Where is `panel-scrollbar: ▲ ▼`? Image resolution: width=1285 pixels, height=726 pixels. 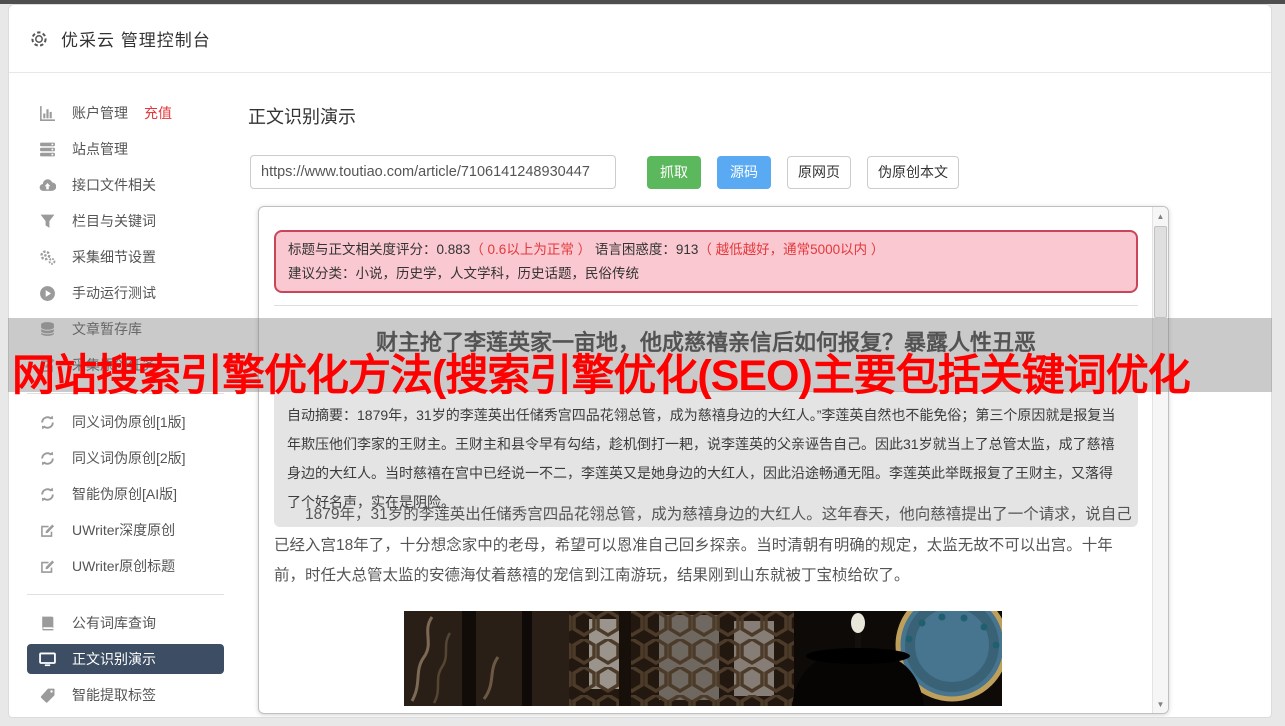
panel-scrollbar: ▲ ▼ is located at coordinates (1160, 460).